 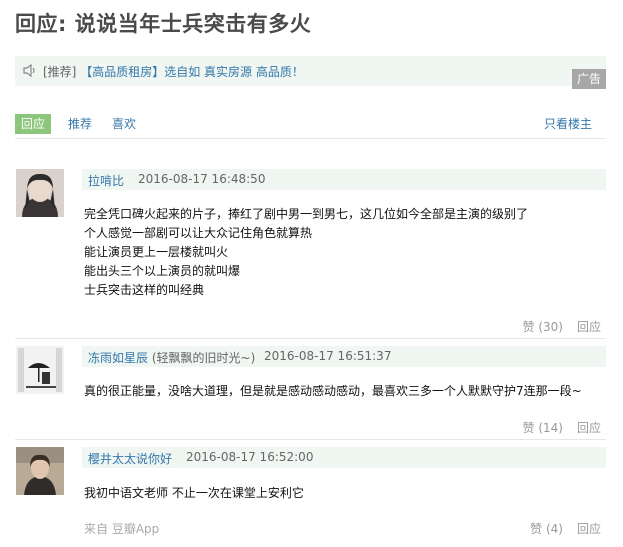 What do you see at coordinates (588, 79) in the screenshot?
I see `ad-badge: 广告` at bounding box center [588, 79].